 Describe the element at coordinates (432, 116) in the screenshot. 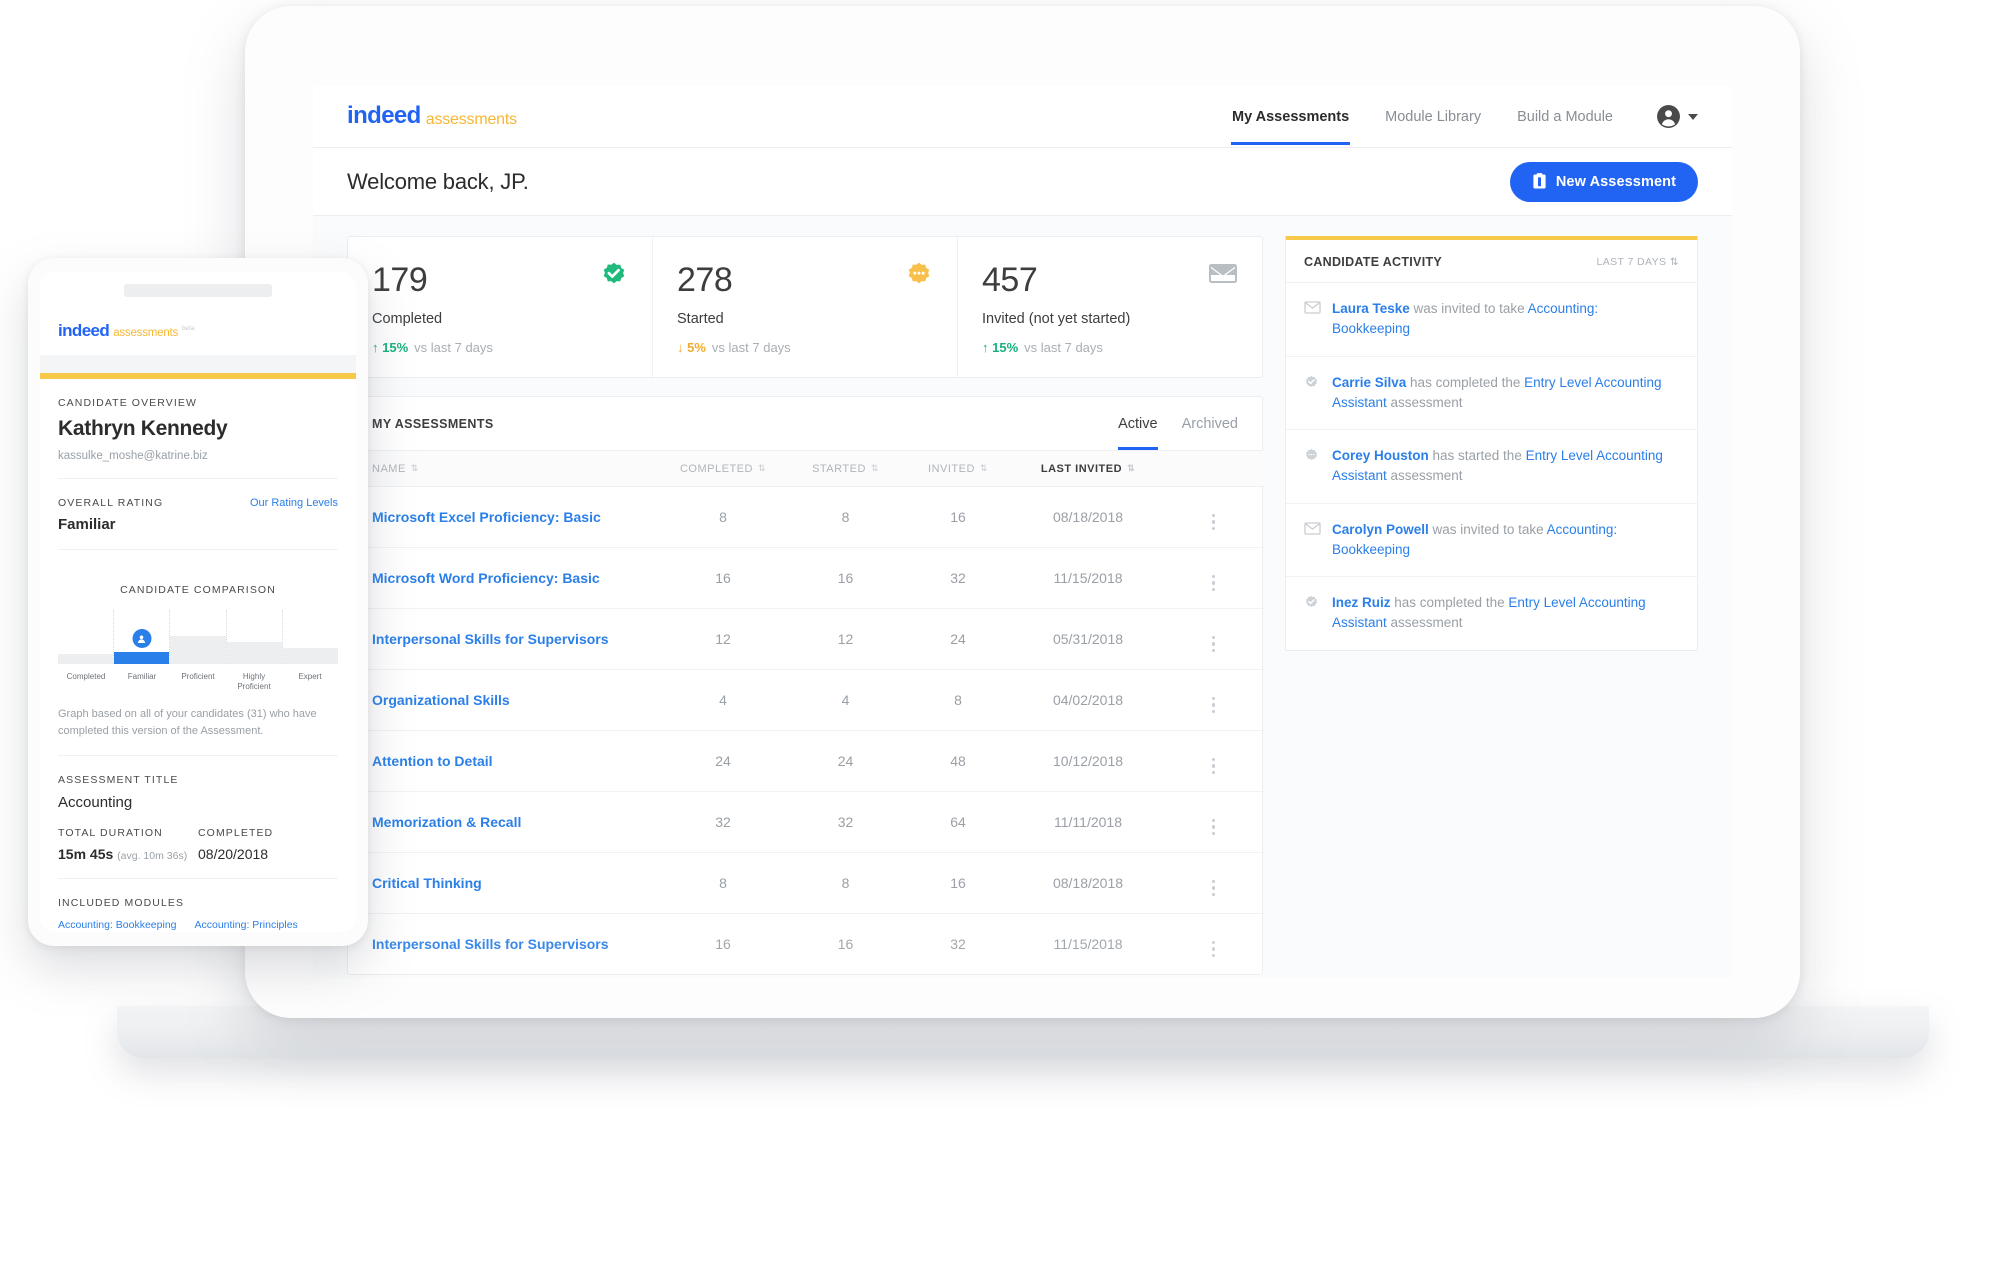

I see `indeed-assessments-logo: indeed assessments` at that location.